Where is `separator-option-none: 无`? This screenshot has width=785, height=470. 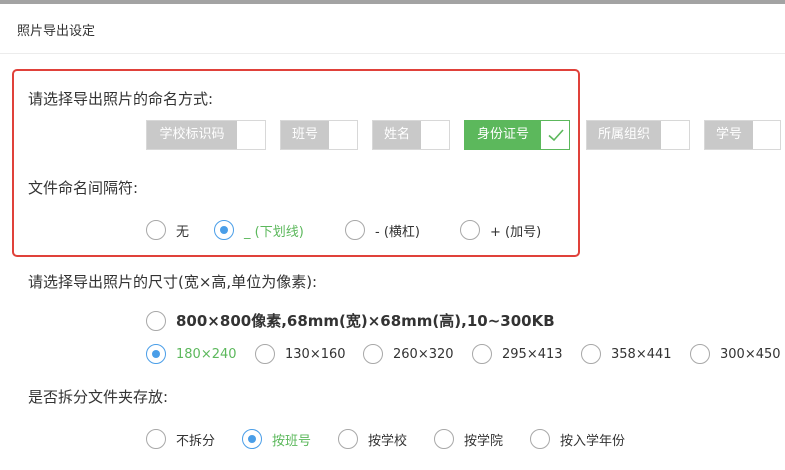 separator-option-none: 无 is located at coordinates (167, 230).